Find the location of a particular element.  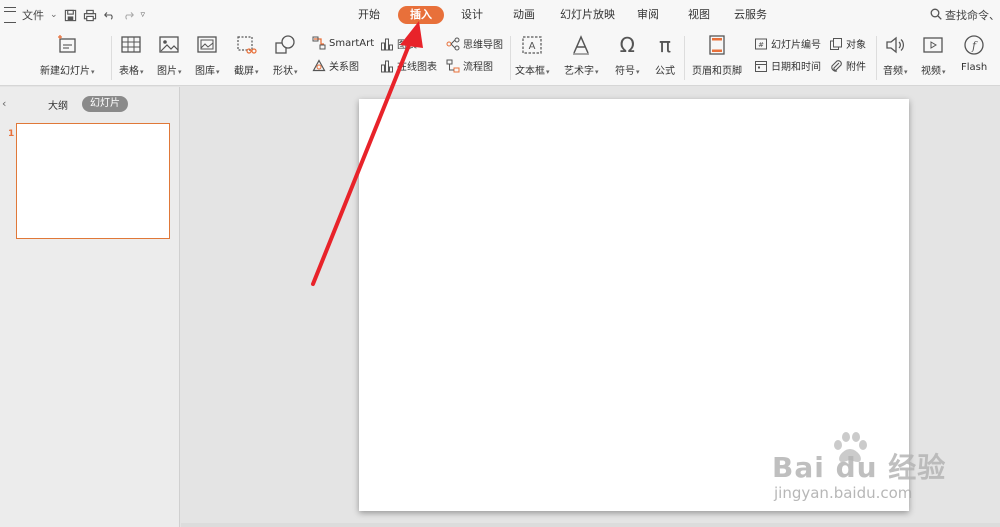

picture-button: 图片▾ is located at coordinates (169, 55).